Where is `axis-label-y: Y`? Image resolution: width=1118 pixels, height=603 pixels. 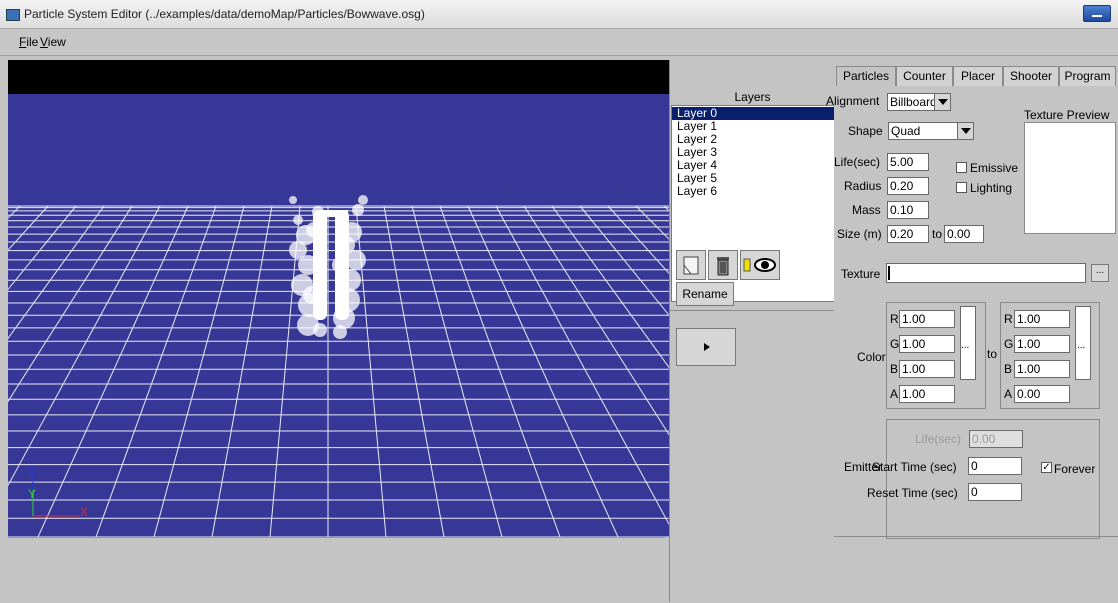 axis-label-y: Y is located at coordinates (32, 494).